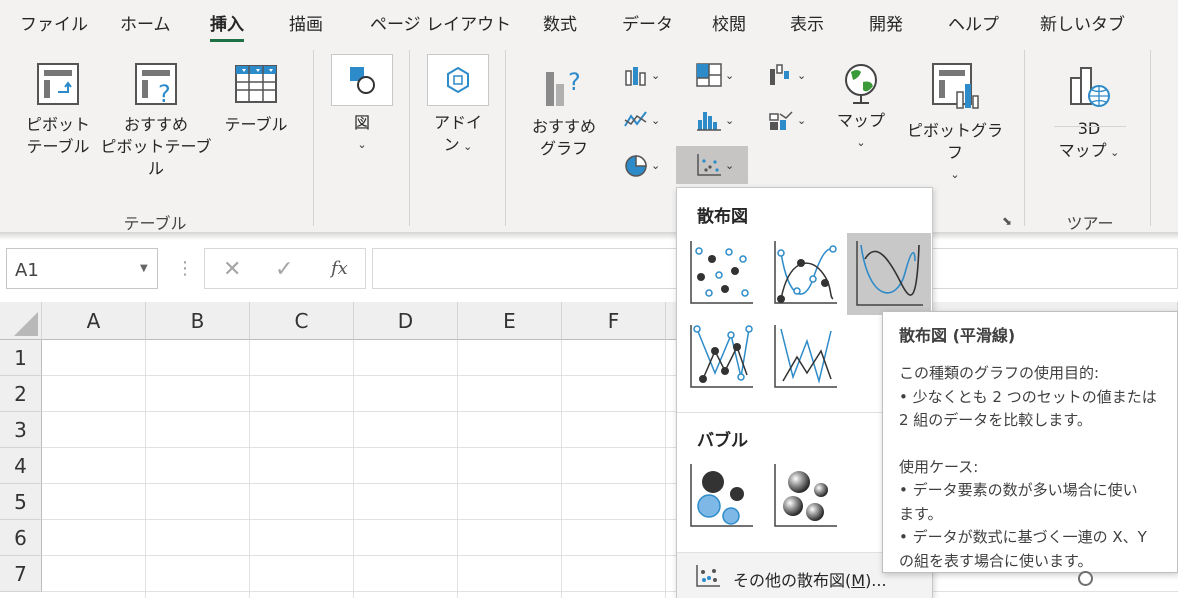  Describe the element at coordinates (21, 430) in the screenshot. I see `row-header-3: 3` at that location.